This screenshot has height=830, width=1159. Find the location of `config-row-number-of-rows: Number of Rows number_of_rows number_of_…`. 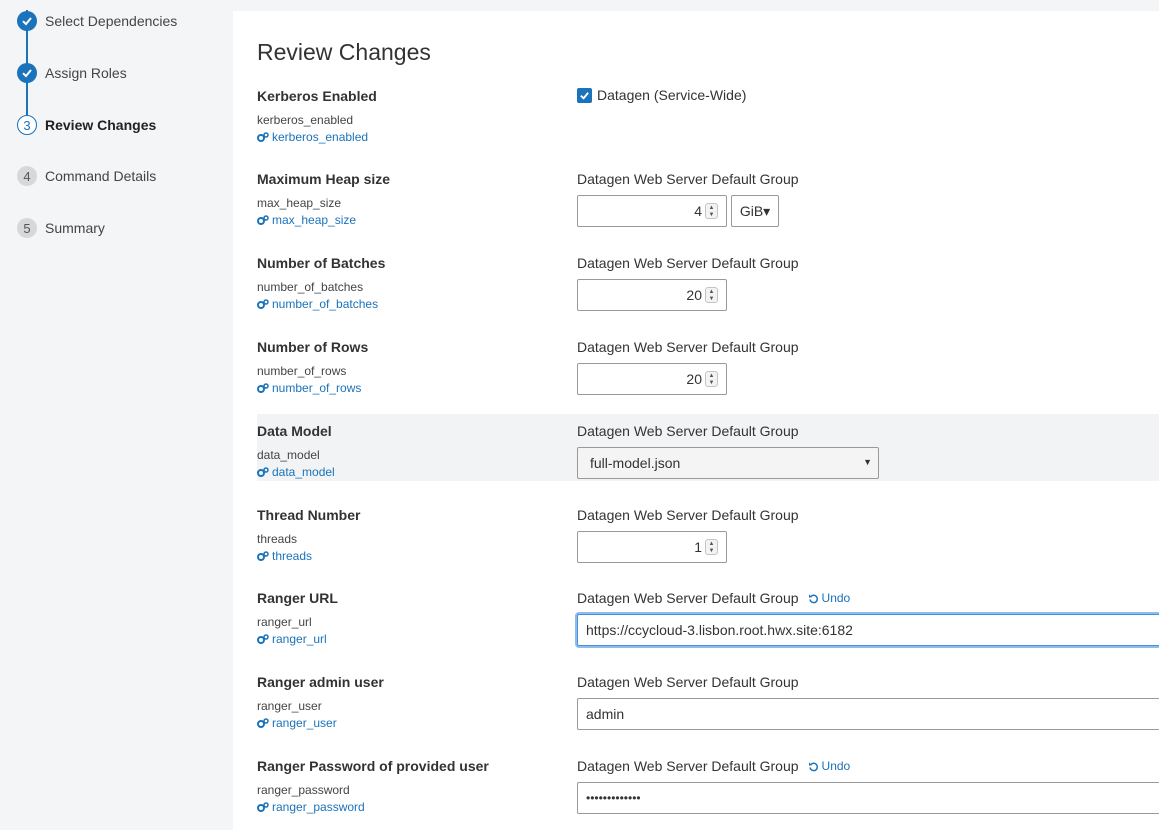

config-row-number-of-rows: Number of Rows number_of_rows number_of_… is located at coordinates (708, 367).